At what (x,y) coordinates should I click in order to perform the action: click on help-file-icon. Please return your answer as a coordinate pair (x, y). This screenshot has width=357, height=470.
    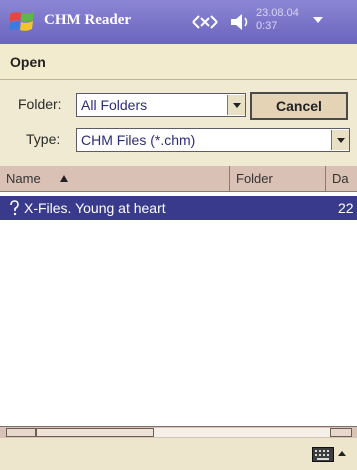
    Looking at the image, I should click on (14, 208).